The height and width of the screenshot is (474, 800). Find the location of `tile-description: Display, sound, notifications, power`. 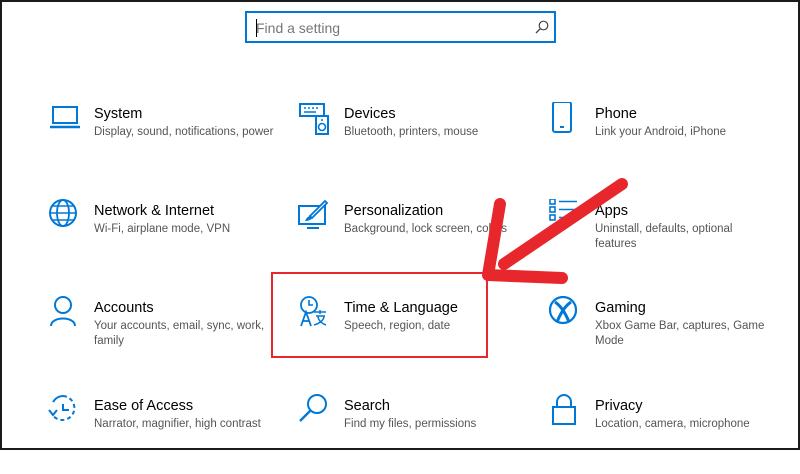

tile-description: Display, sound, notifications, power is located at coordinates (184, 132).